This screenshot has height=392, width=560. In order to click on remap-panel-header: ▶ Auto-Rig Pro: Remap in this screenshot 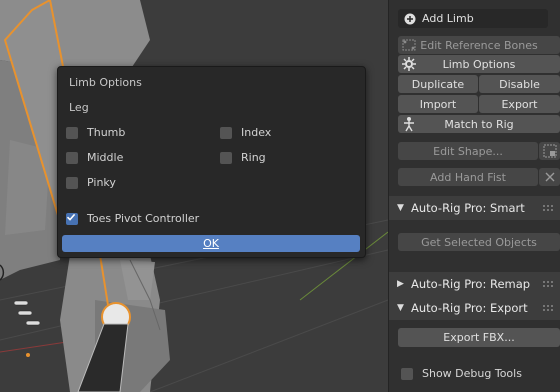, I will do `click(474, 284)`.